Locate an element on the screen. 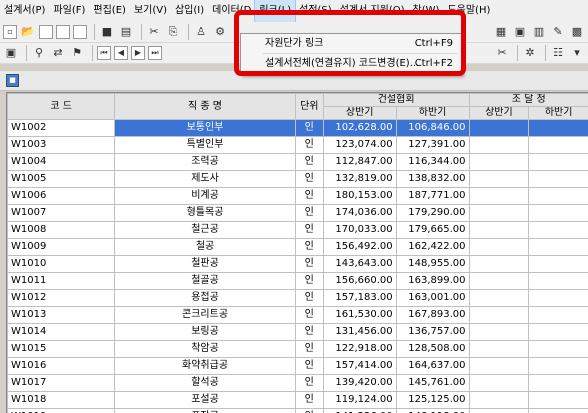 The height and width of the screenshot is (413, 588). cell-job-name: 특별인부 is located at coordinates (205, 145).